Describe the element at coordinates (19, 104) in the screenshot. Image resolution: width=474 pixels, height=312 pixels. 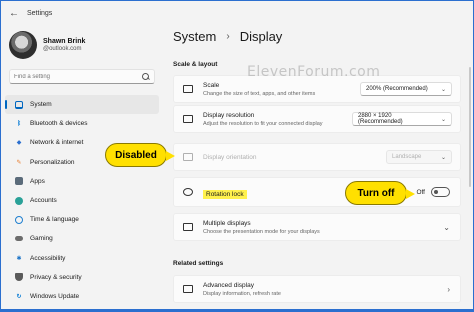
I see `monitor-icon` at that location.